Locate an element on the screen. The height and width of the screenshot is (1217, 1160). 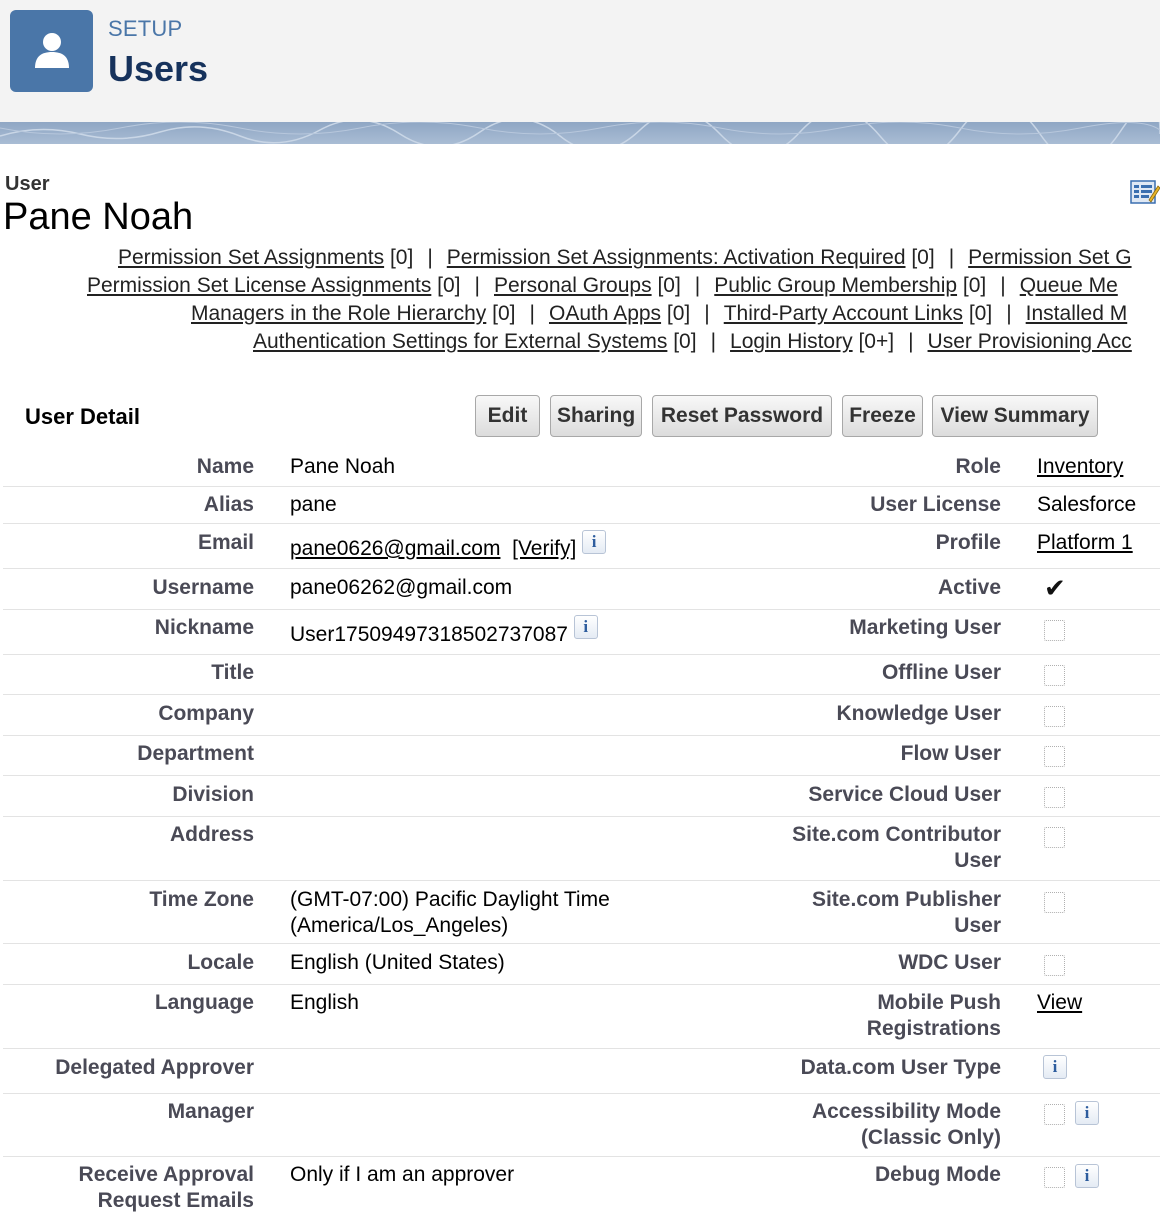
detail-row: Name Pane Noah Role Inventory is located at coordinates (581, 467).